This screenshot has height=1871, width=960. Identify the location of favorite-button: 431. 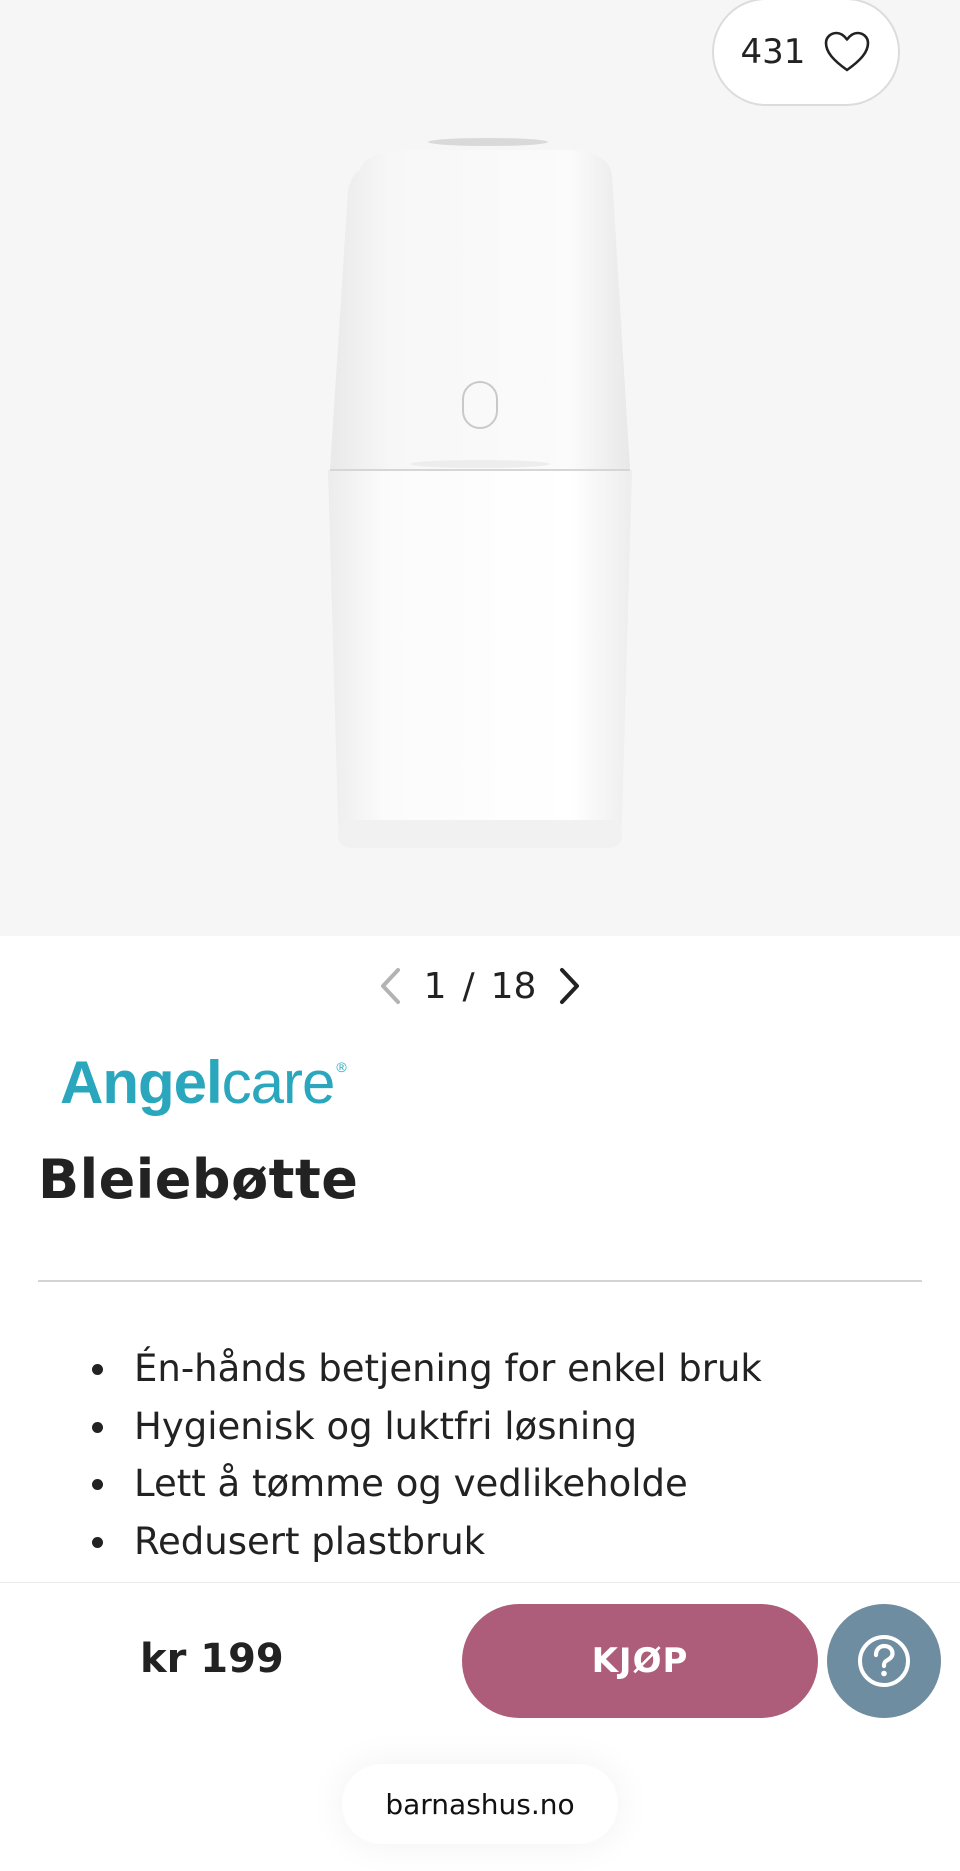
(806, 53).